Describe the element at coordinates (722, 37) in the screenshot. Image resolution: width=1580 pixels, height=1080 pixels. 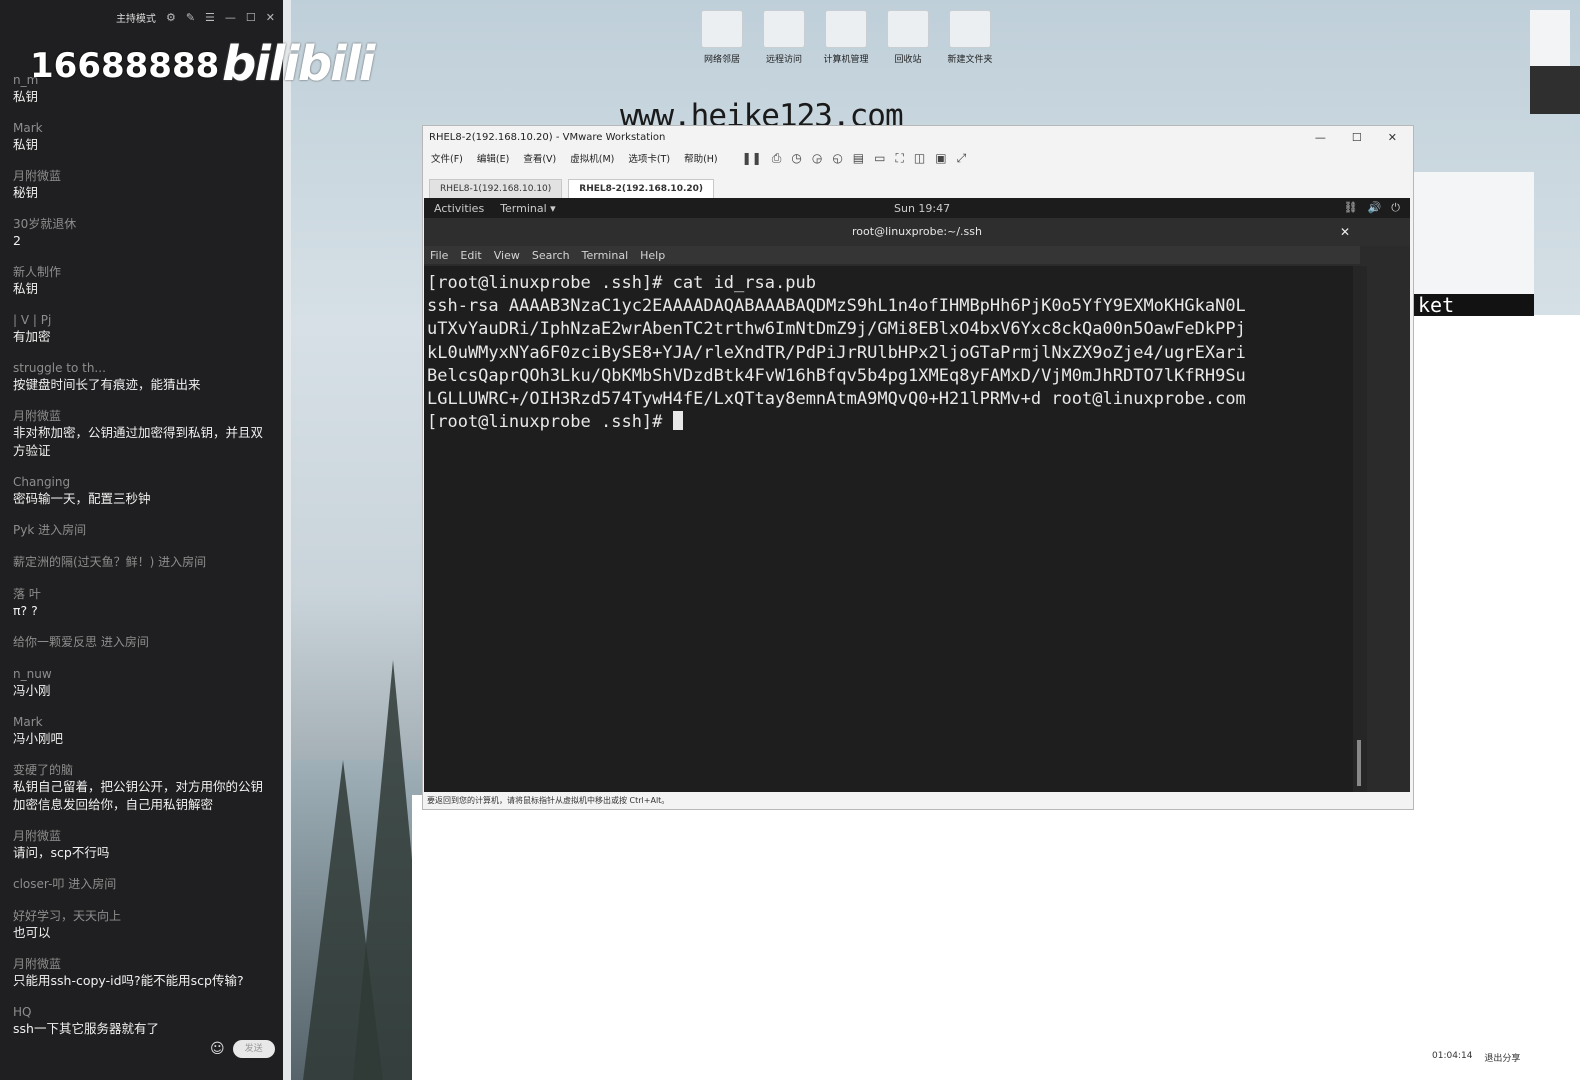
I see `desktop-icon: 网络邻居` at that location.